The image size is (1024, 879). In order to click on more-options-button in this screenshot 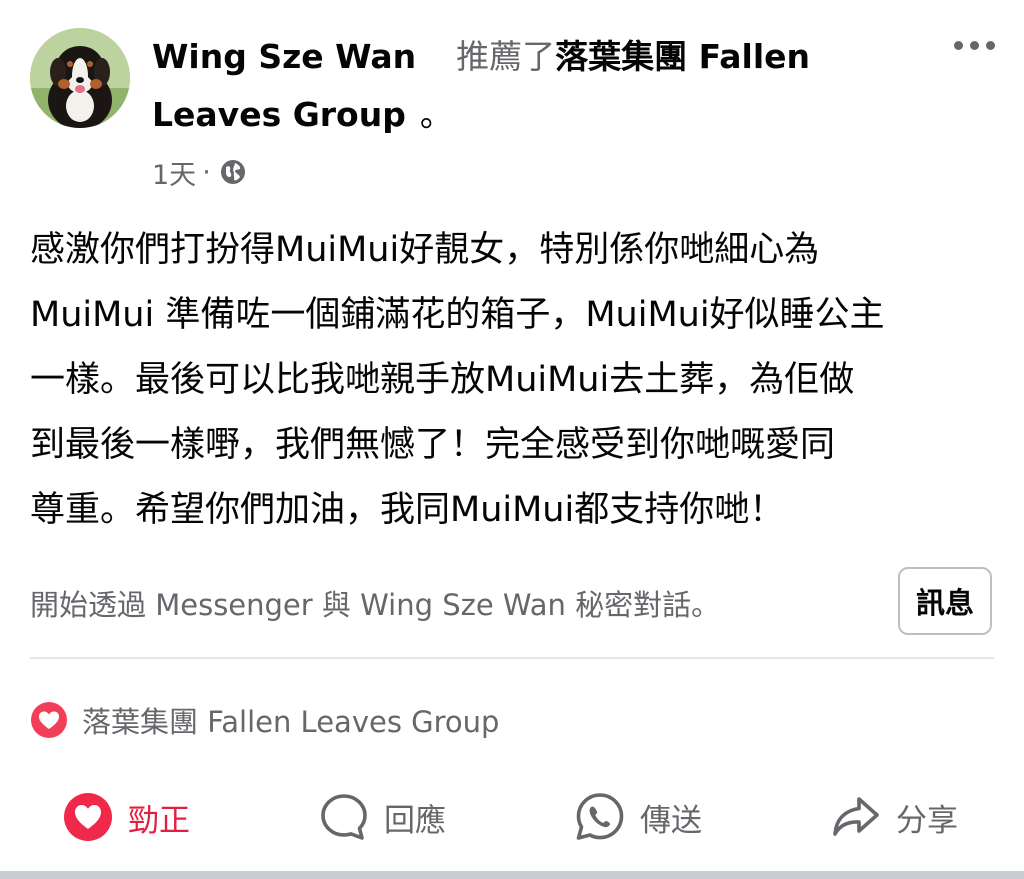, I will do `click(974, 45)`.